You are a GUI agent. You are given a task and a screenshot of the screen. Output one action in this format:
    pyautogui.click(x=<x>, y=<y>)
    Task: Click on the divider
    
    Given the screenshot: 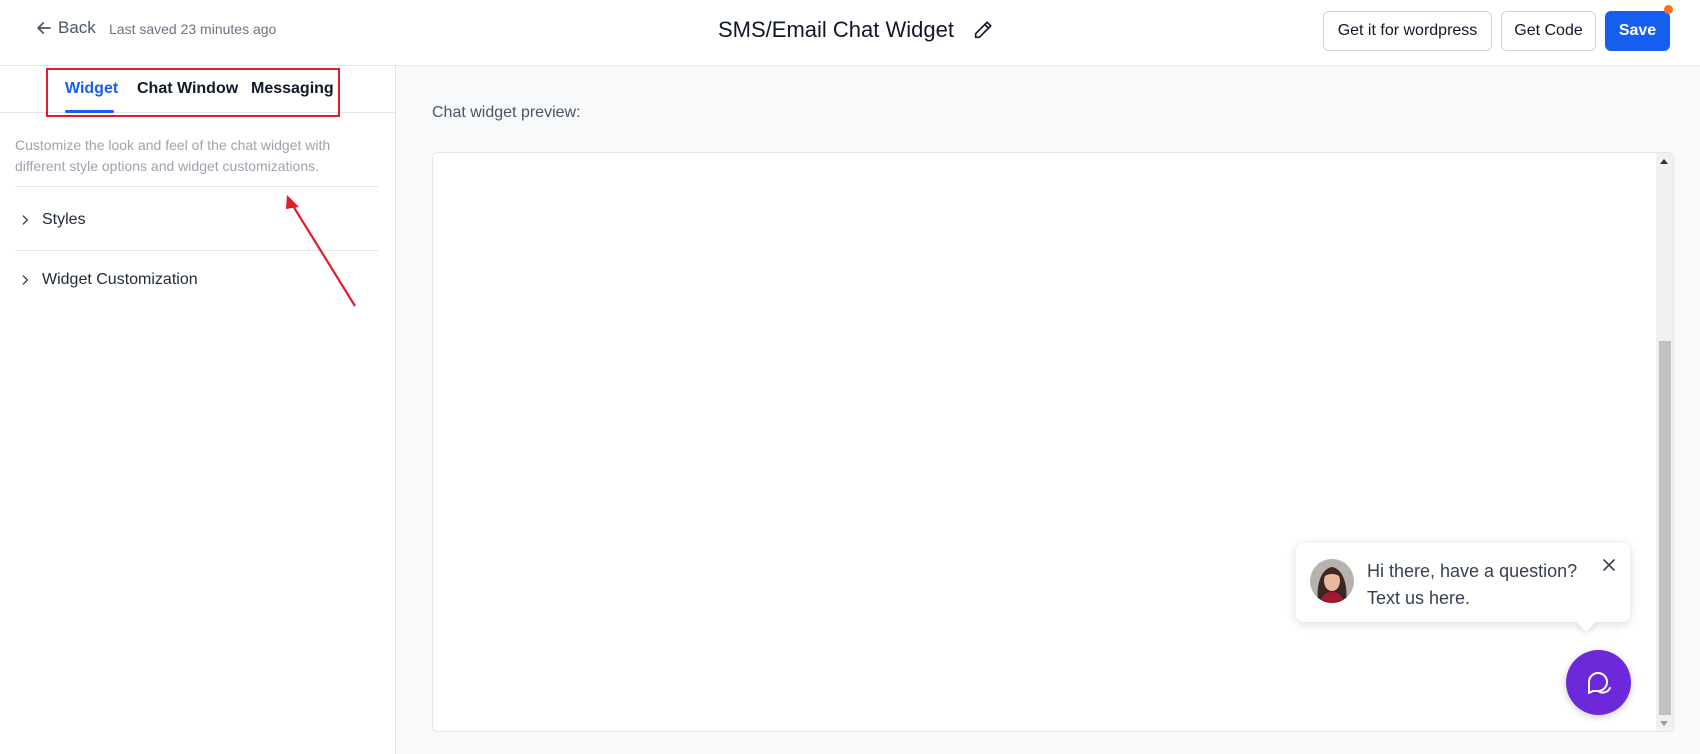 What is the action you would take?
    pyautogui.click(x=196, y=186)
    